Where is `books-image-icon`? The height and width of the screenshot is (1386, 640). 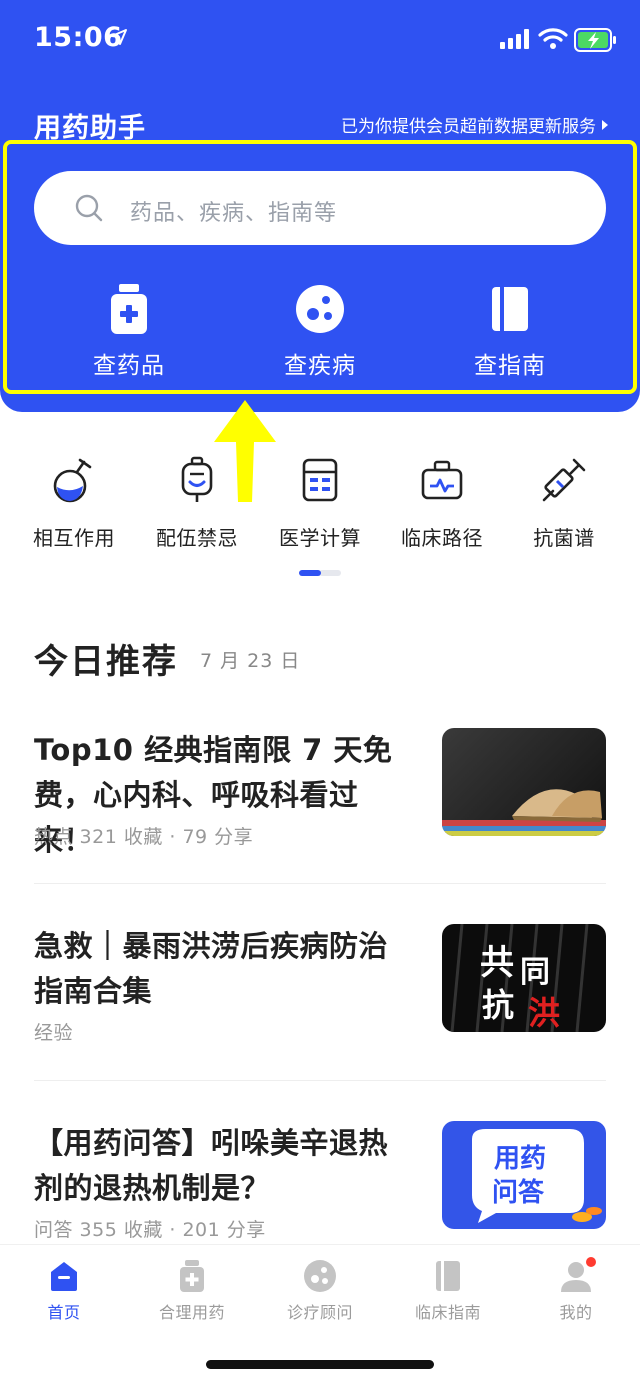
books-image-icon is located at coordinates (524, 812).